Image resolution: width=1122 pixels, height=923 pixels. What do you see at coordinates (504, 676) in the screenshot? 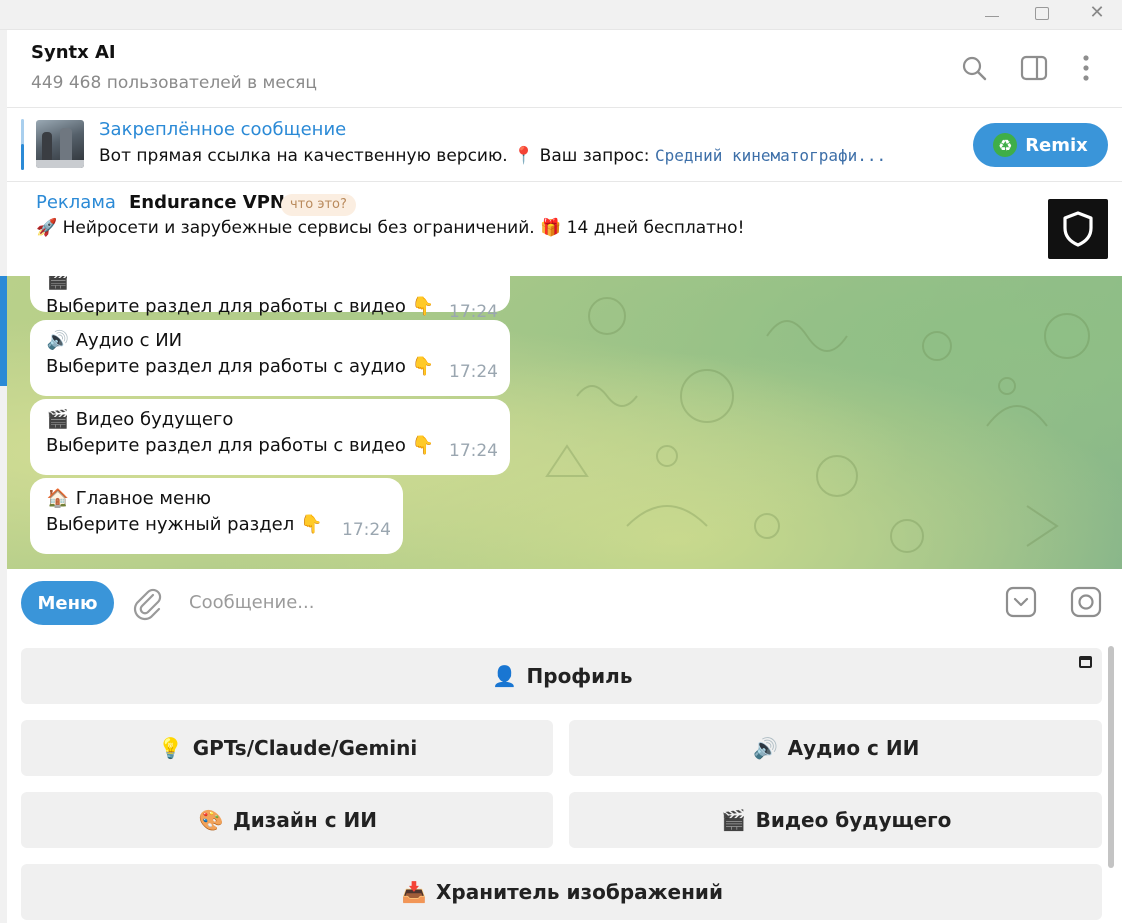
I see `person-emoji: 👤` at bounding box center [504, 676].